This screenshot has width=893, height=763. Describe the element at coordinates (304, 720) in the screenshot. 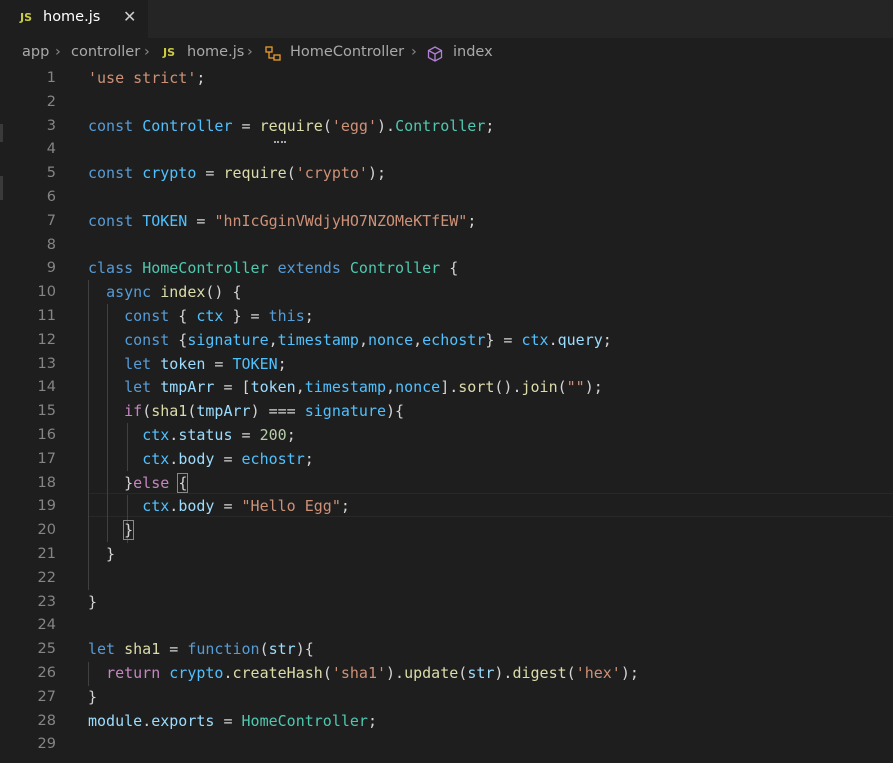

I see `code-token: HomeController` at that location.